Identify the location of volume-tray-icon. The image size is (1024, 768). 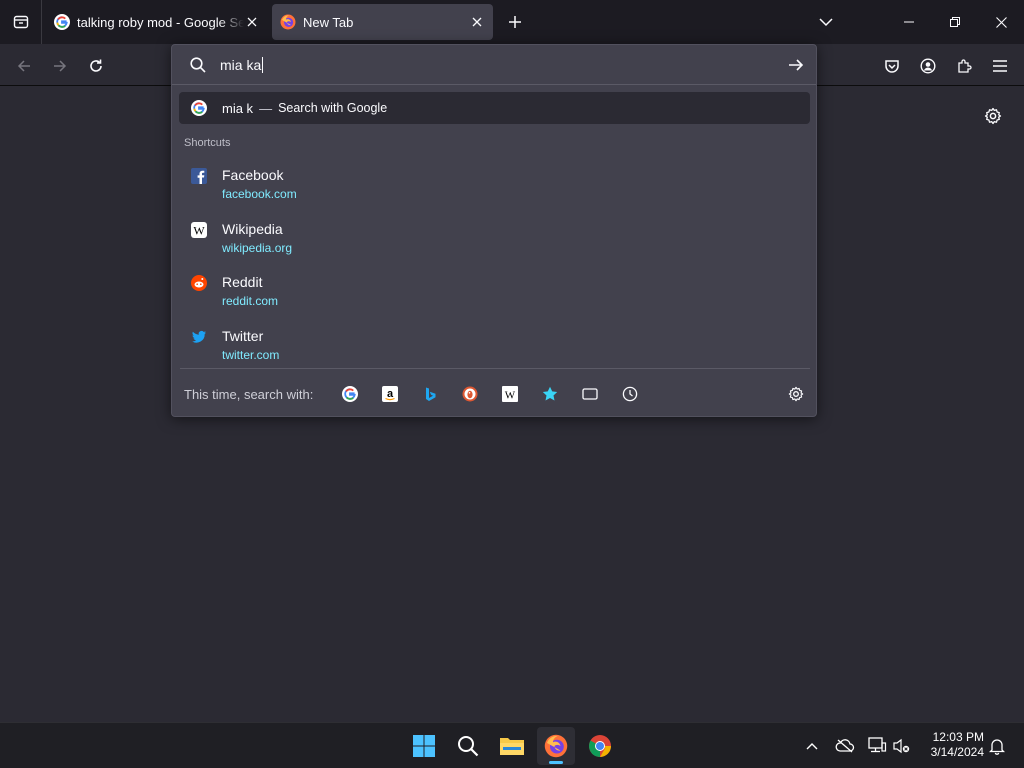
(902, 746).